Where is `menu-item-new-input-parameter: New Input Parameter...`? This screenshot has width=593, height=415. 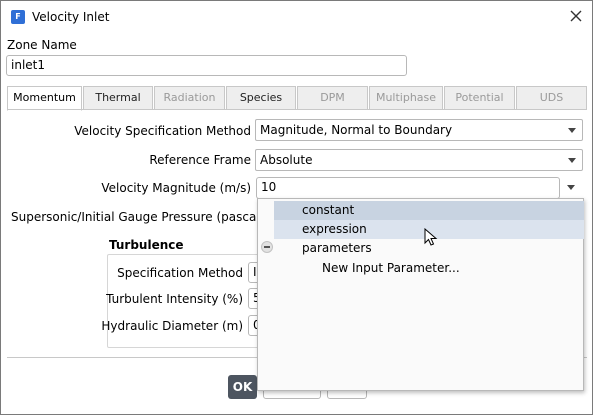
menu-item-new-input-parameter: New Input Parameter... is located at coordinates (429, 268).